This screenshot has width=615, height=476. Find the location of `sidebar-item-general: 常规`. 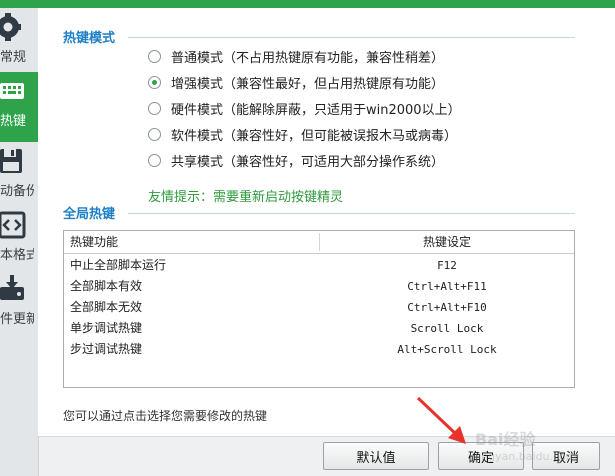

sidebar-item-general: 常规 is located at coordinates (19, 40).